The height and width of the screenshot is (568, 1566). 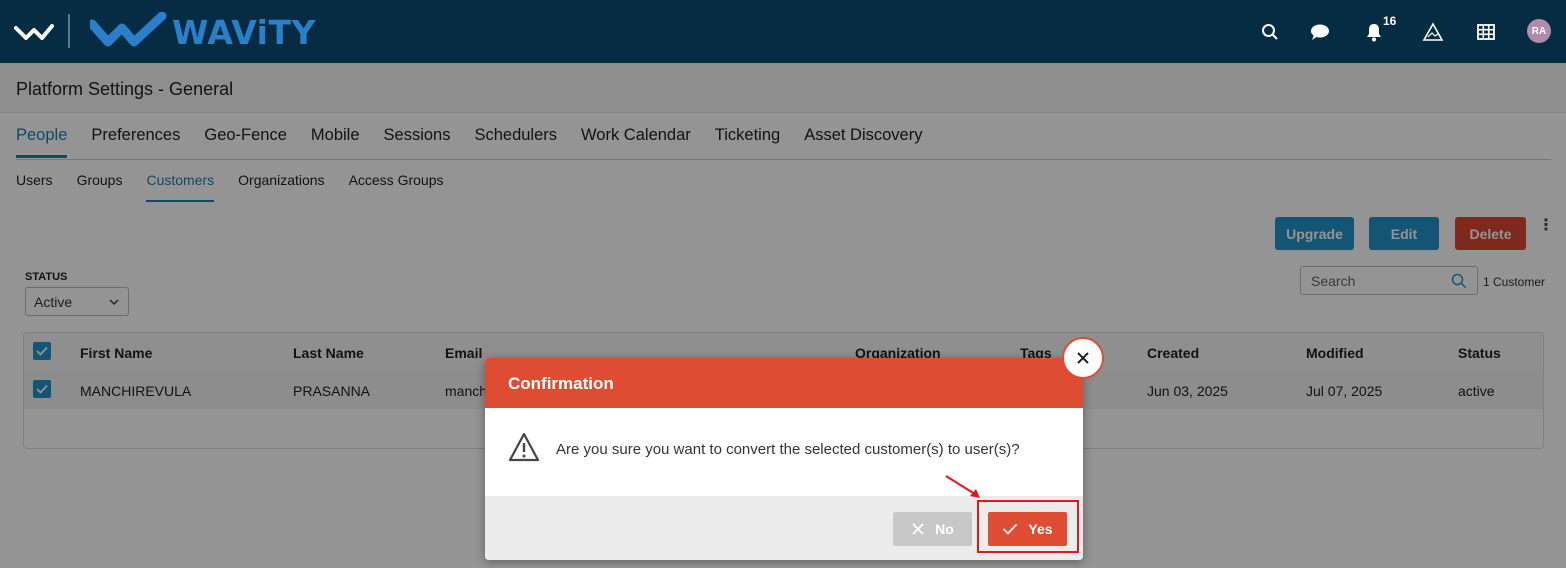 I want to click on brand-name: WAViTY, so click(x=244, y=32).